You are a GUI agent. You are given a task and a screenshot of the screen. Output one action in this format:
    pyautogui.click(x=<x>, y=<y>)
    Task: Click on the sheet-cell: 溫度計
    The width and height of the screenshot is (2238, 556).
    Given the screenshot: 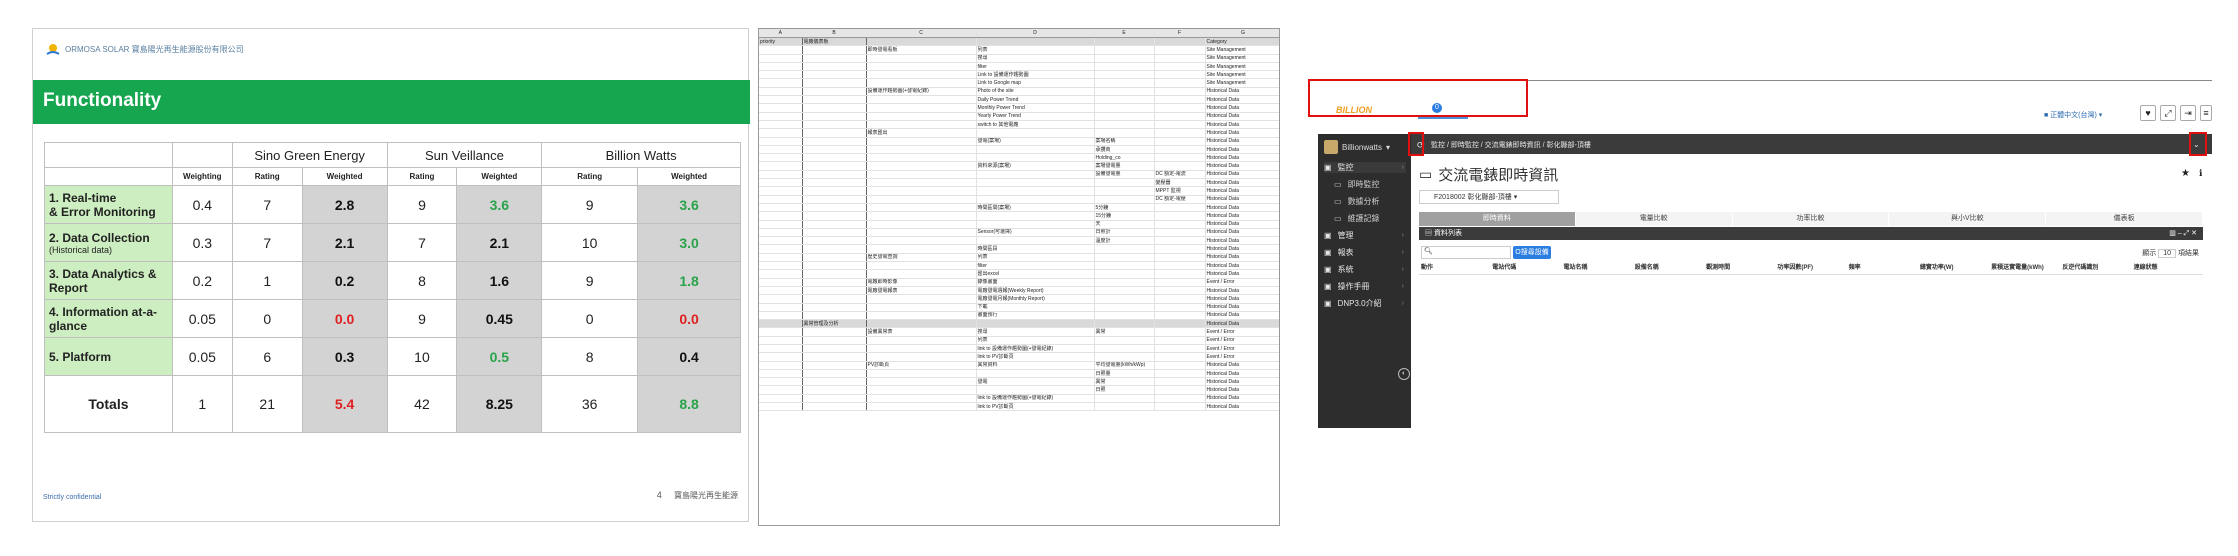 What is the action you would take?
    pyautogui.click(x=1124, y=241)
    